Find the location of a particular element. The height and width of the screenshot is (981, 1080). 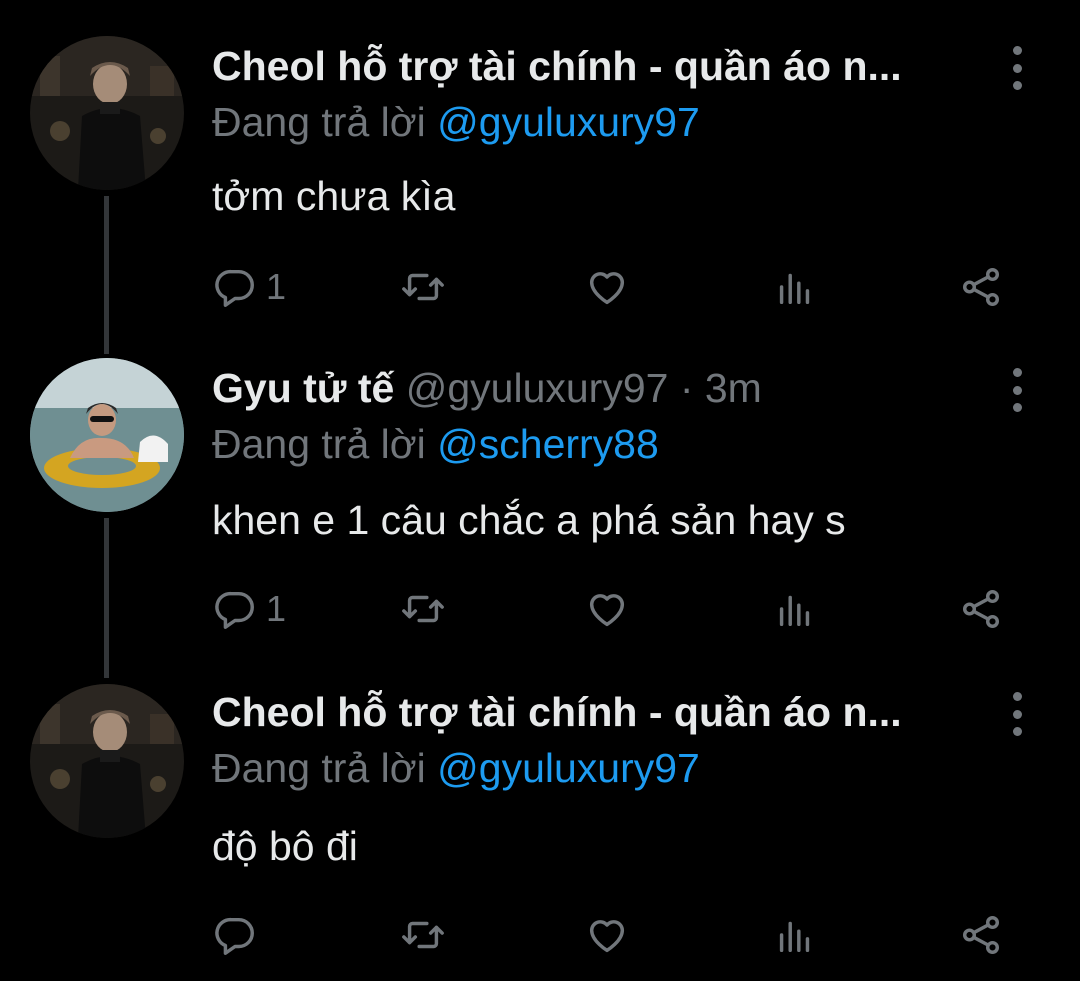

user-handle: @gyuluxury97 is located at coordinates (537, 388).